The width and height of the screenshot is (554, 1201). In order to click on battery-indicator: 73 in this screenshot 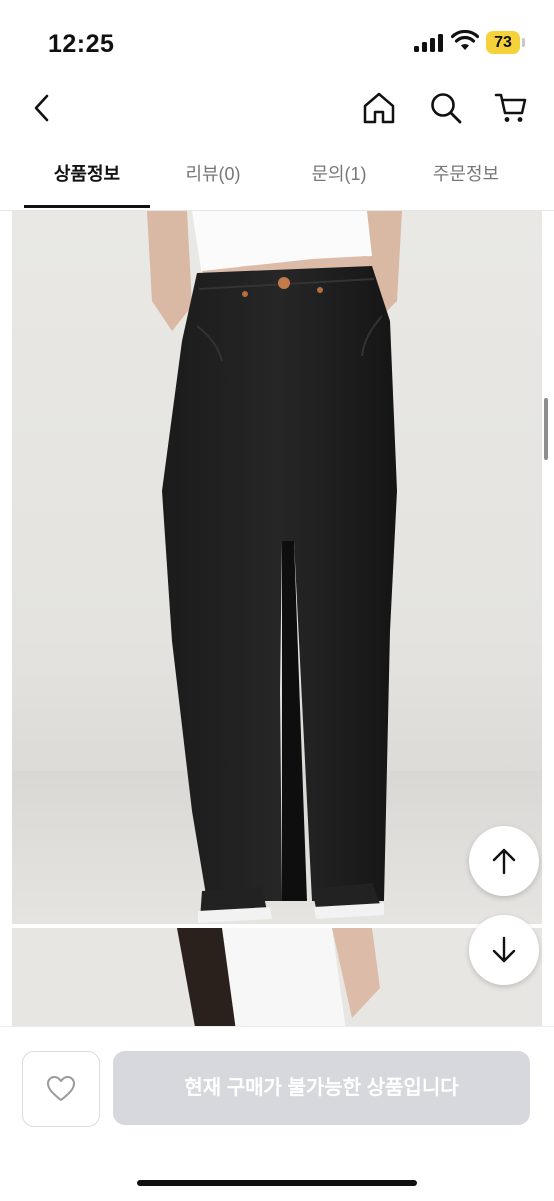, I will do `click(503, 42)`.